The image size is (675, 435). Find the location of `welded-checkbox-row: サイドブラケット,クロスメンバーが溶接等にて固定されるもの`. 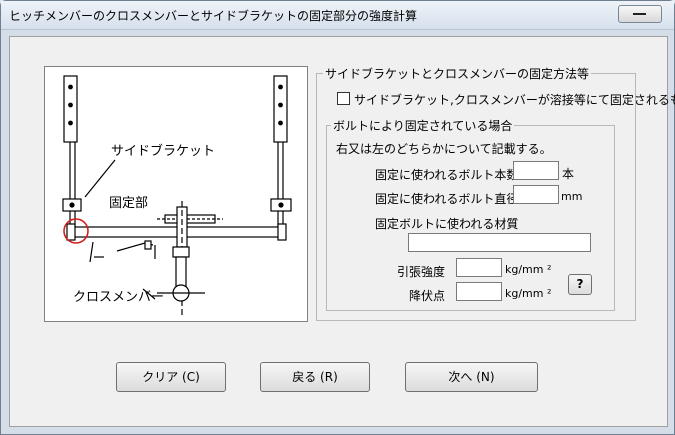

welded-checkbox-row: サイドブラケット,クロスメンバーが溶接等にて固定されるもの is located at coordinates (506, 99).